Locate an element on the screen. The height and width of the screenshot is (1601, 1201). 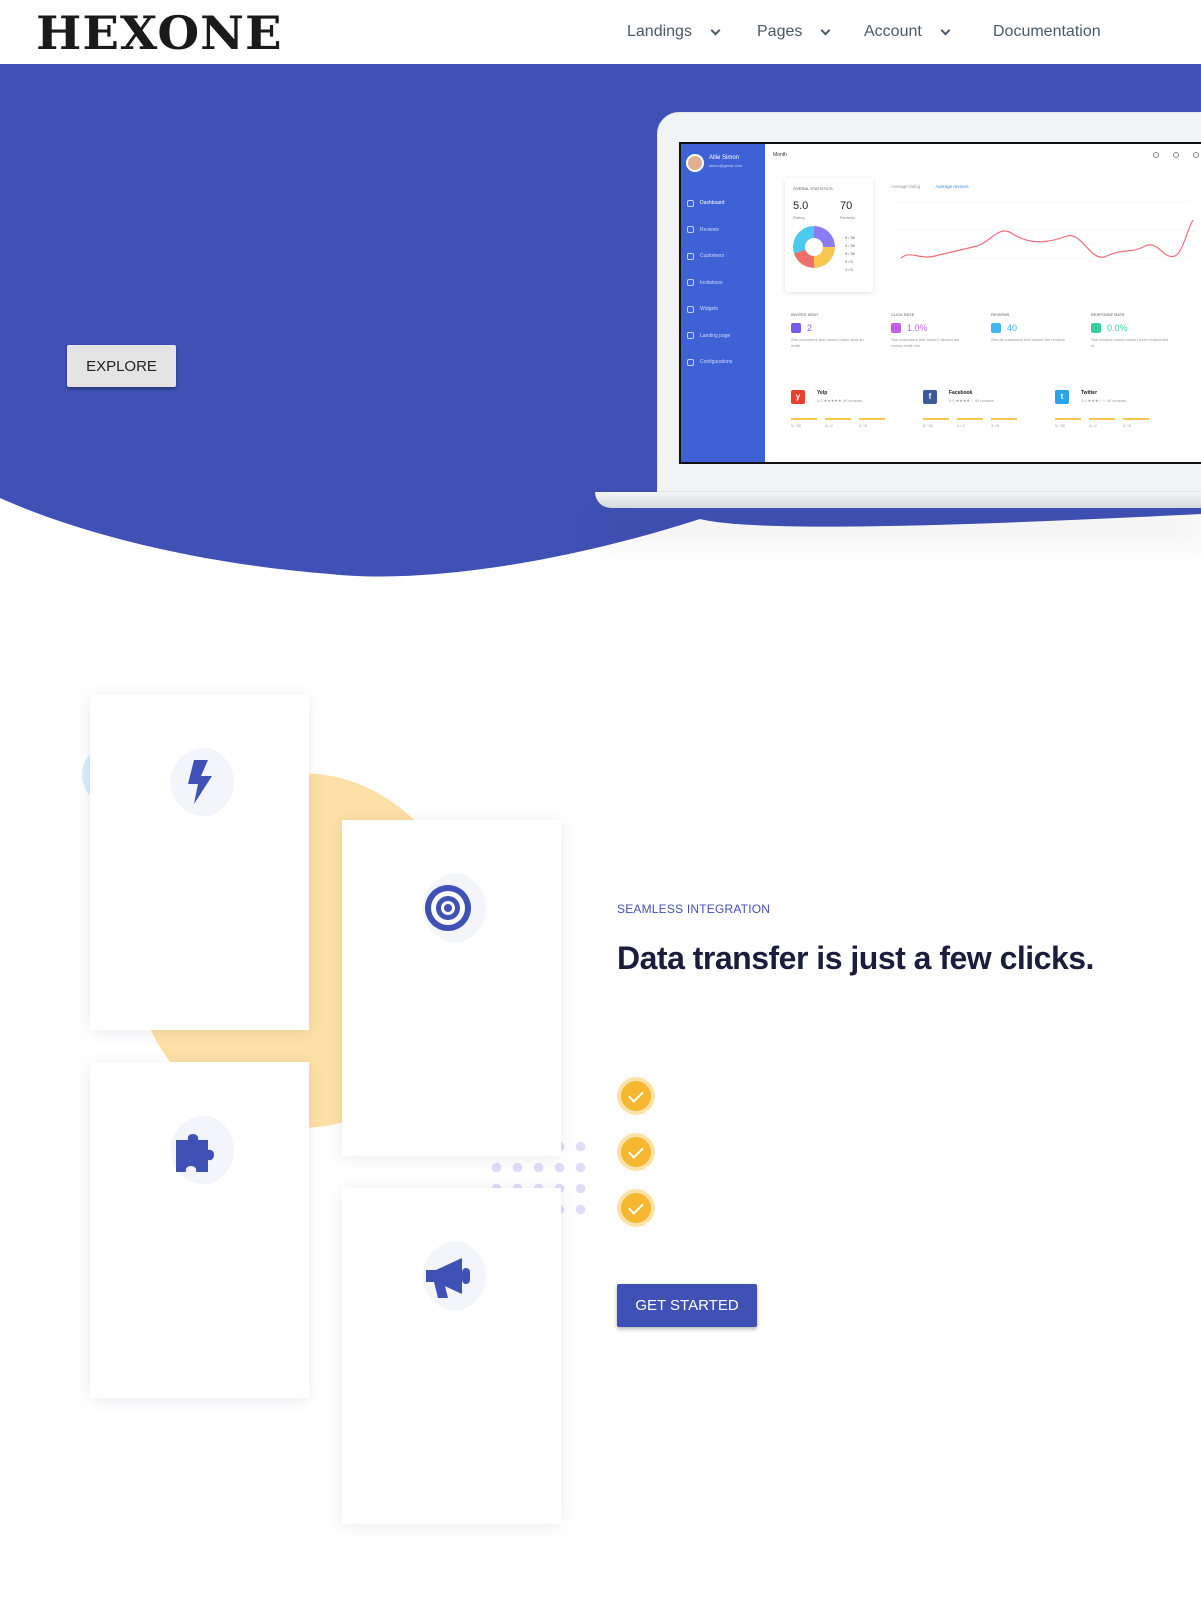
get-started-button: GET STARTED is located at coordinates (687, 1305).